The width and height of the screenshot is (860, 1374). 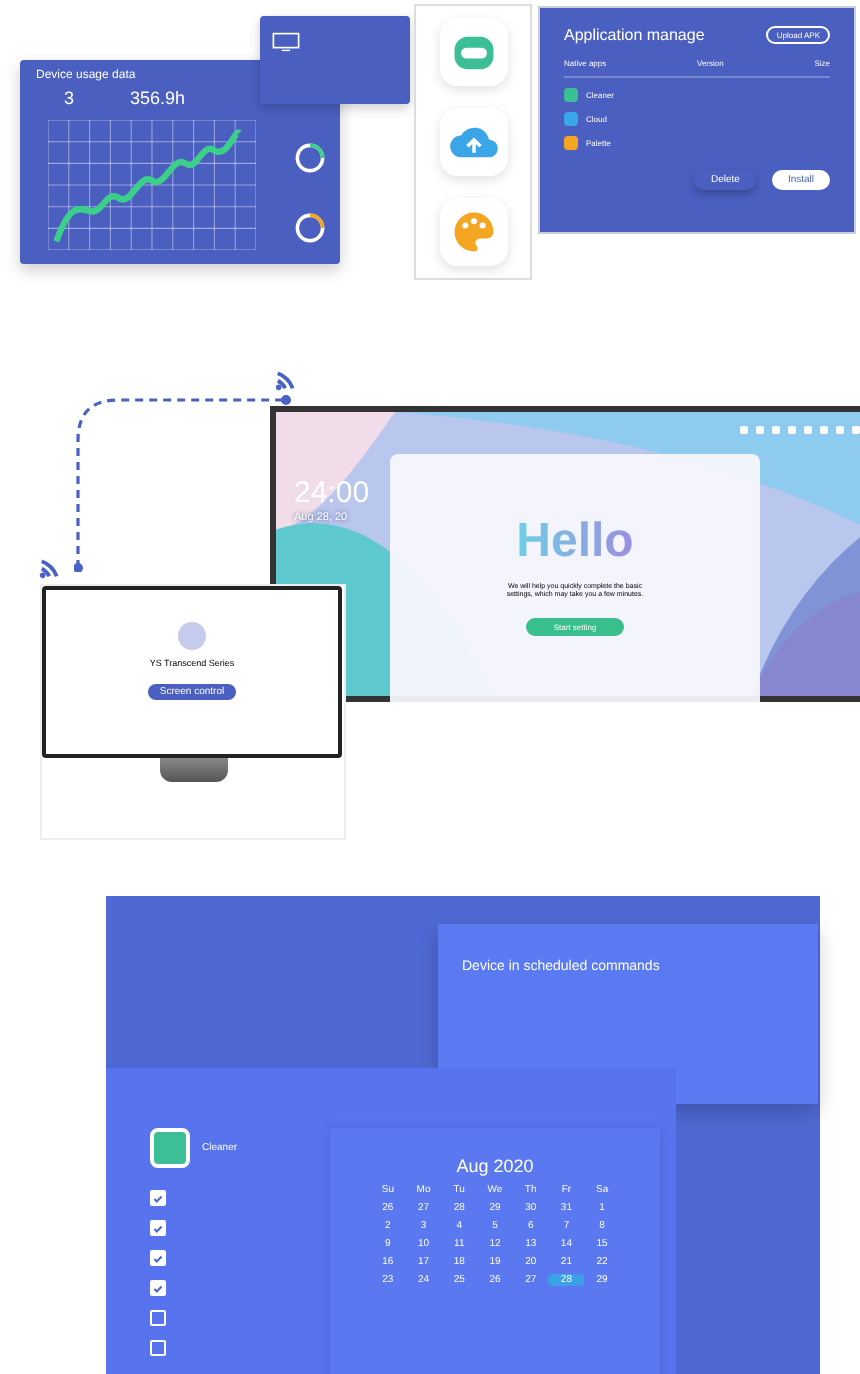 What do you see at coordinates (192, 636) in the screenshot?
I see `monitor-logo-icon` at bounding box center [192, 636].